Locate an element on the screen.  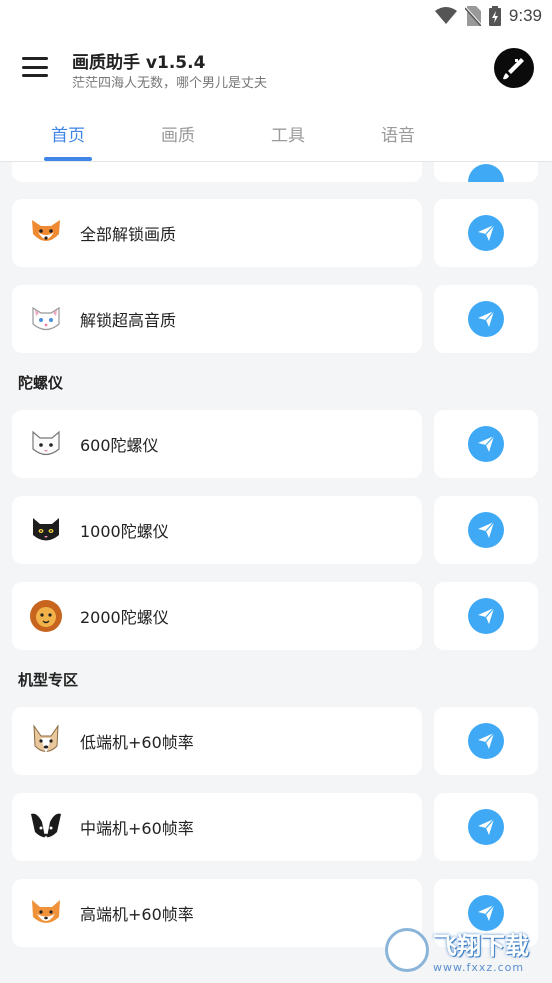
tab-home: 首页 is located at coordinates (68, 133).